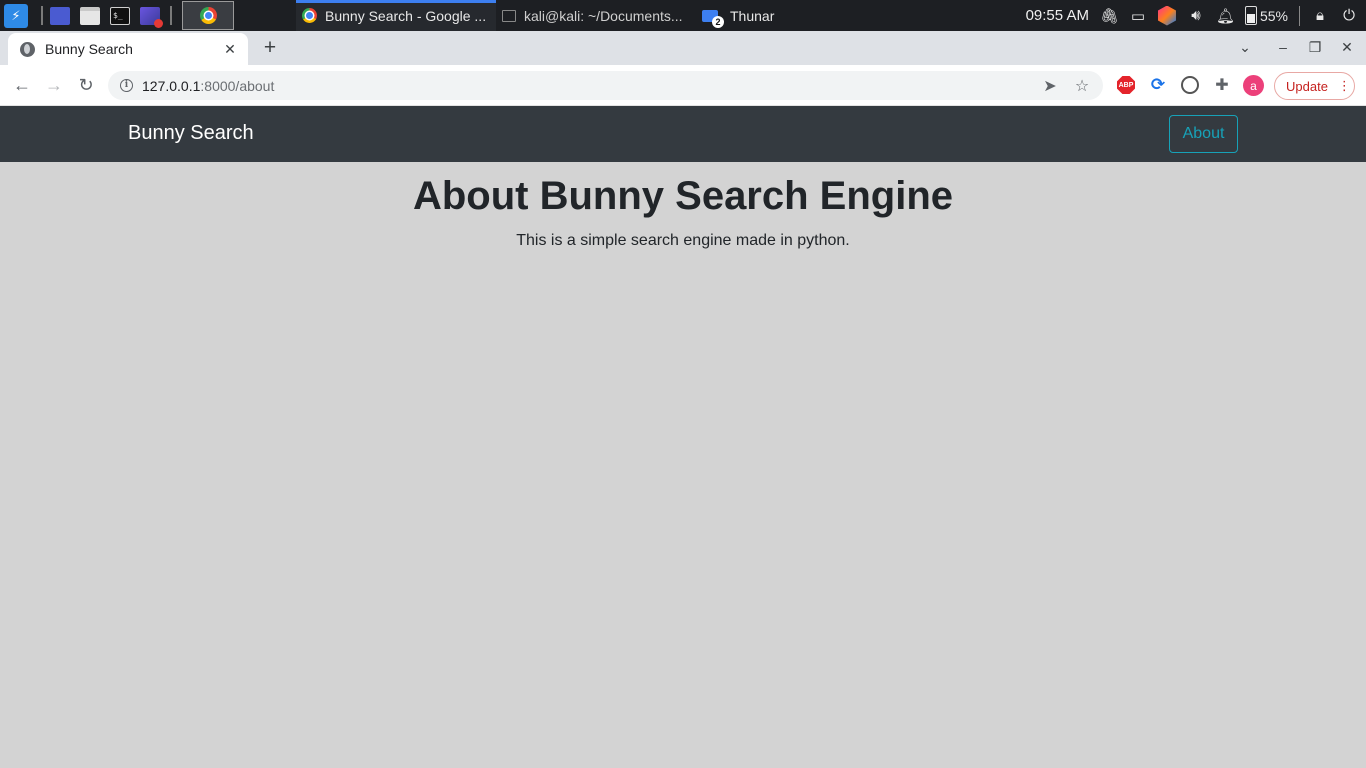 This screenshot has height=768, width=1366. Describe the element at coordinates (89, 49) in the screenshot. I see `tab-title: Bunny Search` at that location.